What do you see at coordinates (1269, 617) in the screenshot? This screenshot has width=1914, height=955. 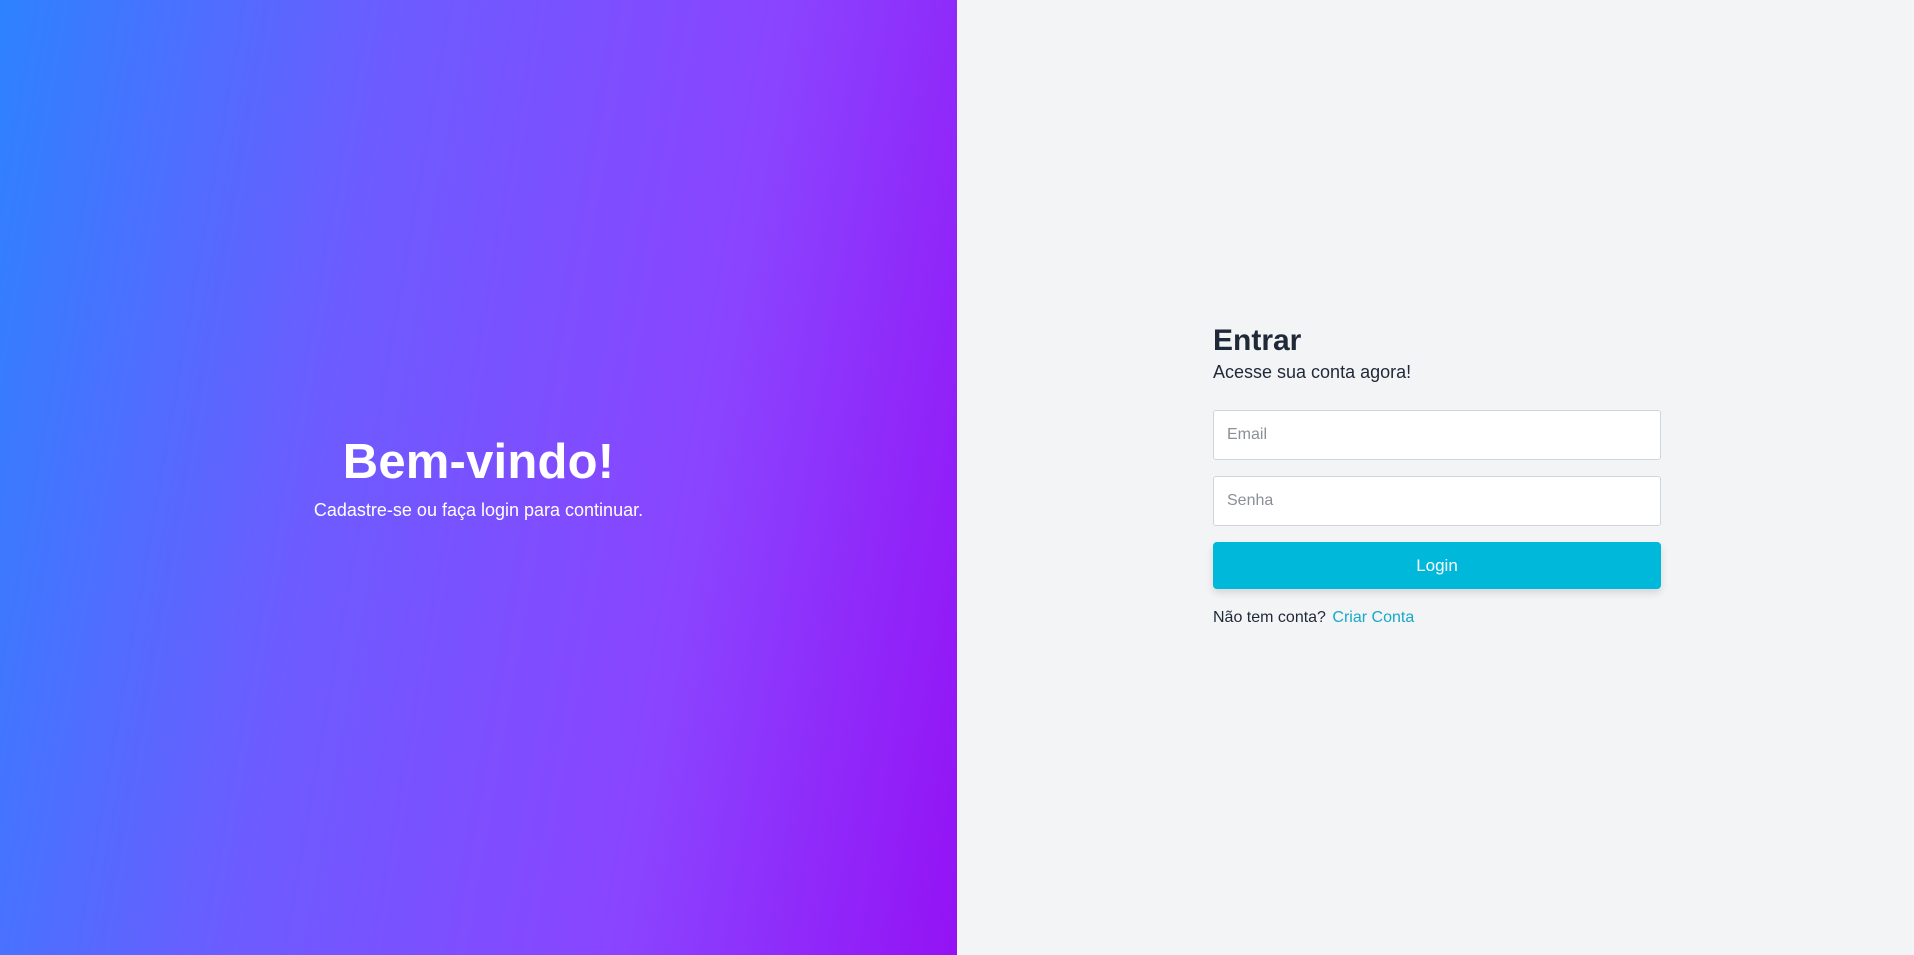 I see `signup-prompt: Não tem conta?` at bounding box center [1269, 617].